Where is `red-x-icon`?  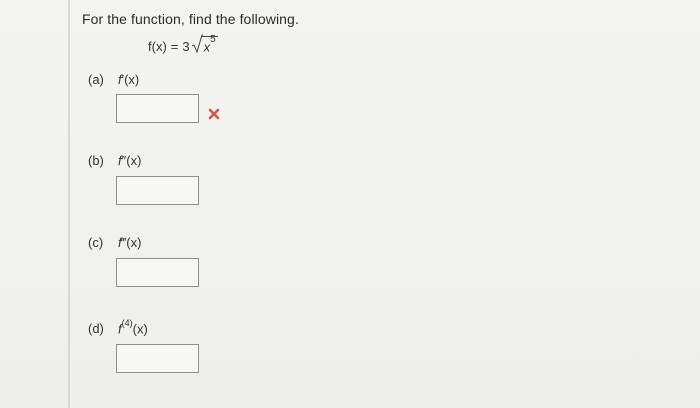 red-x-icon is located at coordinates (214, 114).